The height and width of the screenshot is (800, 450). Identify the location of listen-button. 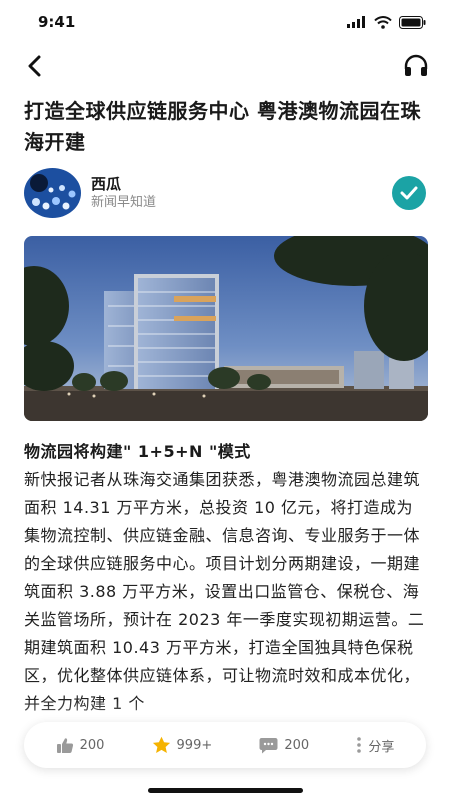
(416, 66).